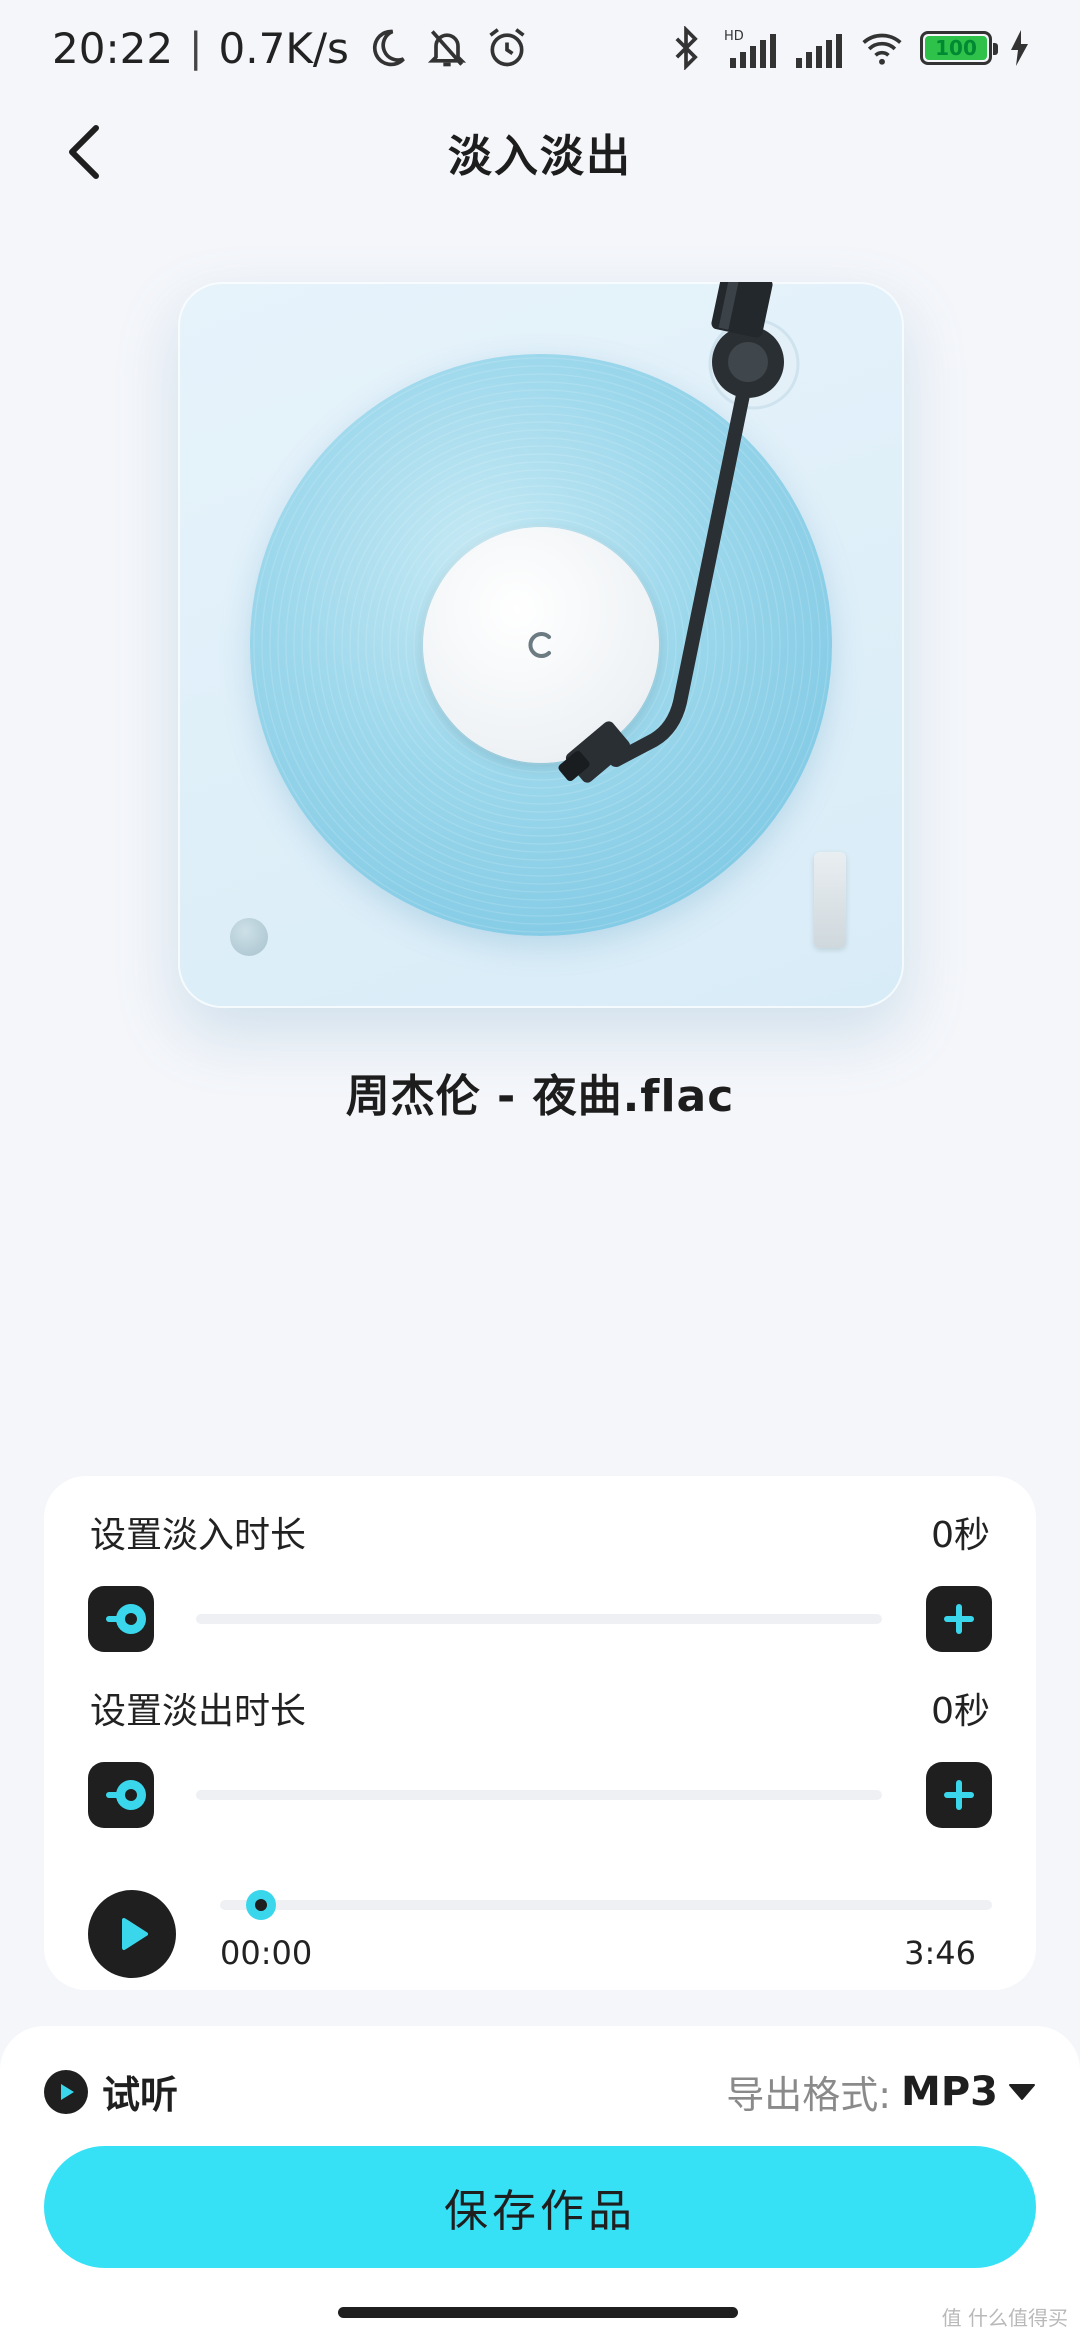  What do you see at coordinates (539, 1619) in the screenshot?
I see `fade-in-slider-track` at bounding box center [539, 1619].